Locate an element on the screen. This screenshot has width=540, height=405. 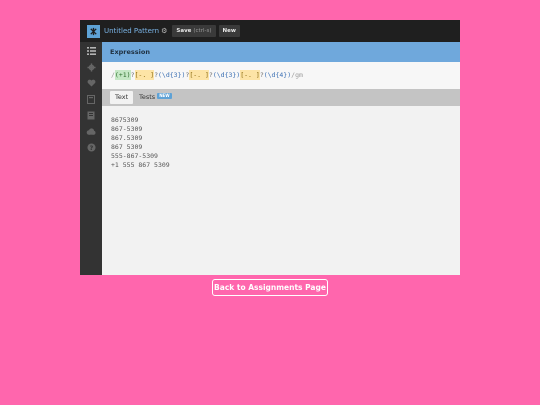
test-text-line: 867.5309 is located at coordinates (127, 138).